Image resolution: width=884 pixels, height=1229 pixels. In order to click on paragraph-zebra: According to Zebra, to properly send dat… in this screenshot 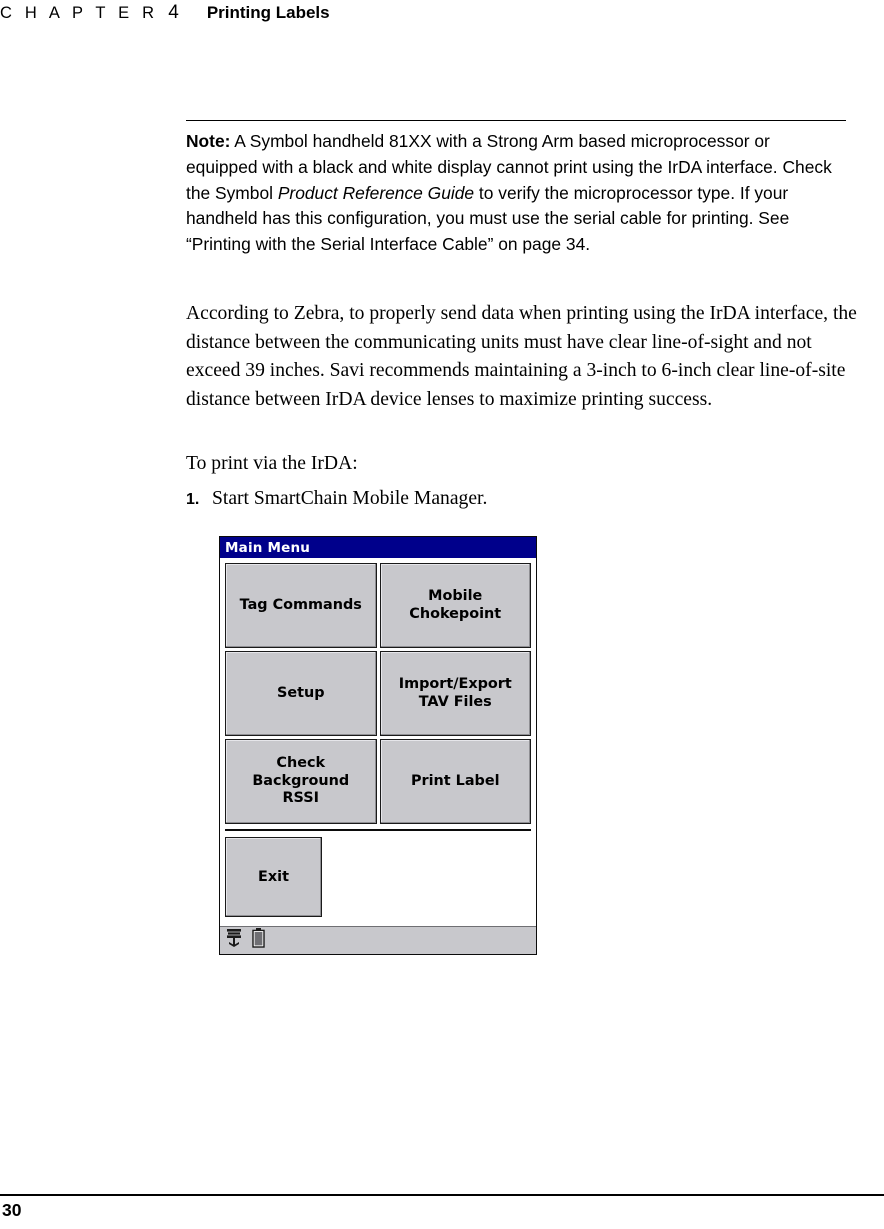, I will do `click(521, 356)`.